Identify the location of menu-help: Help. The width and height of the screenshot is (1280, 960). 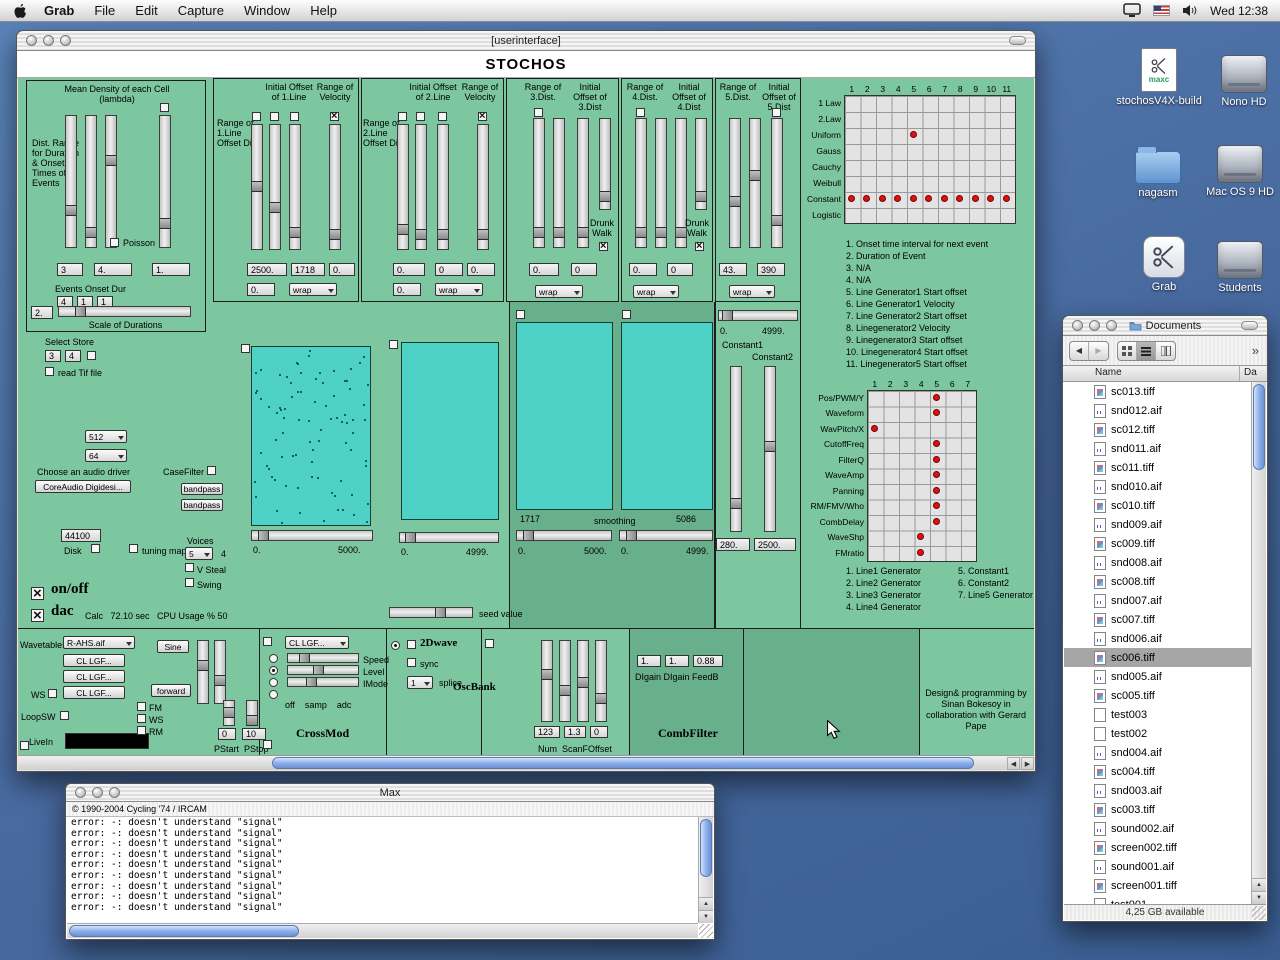
(323, 11).